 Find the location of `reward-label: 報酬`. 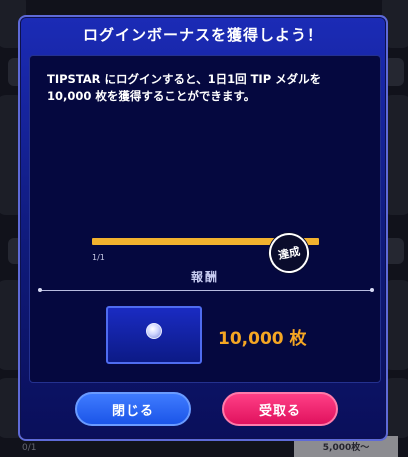

reward-label: 報酬 is located at coordinates (204, 277).